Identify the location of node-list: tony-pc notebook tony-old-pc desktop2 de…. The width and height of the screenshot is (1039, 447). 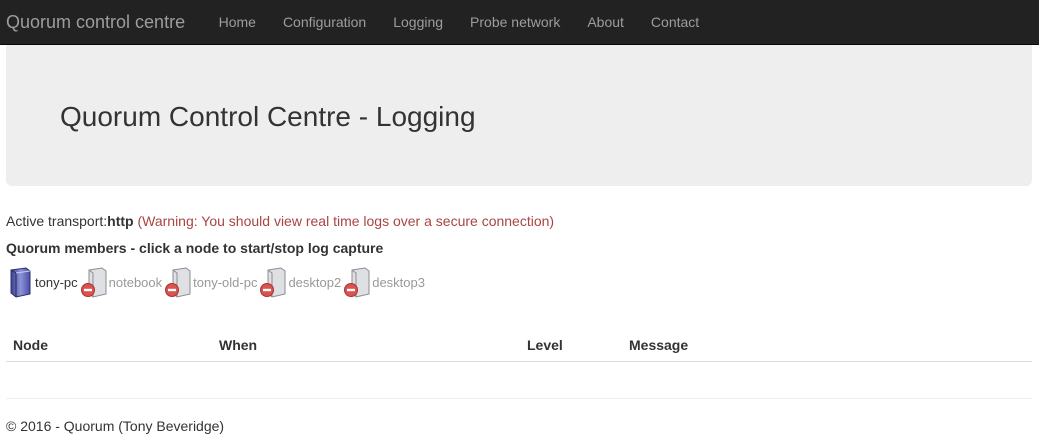
(216, 281).